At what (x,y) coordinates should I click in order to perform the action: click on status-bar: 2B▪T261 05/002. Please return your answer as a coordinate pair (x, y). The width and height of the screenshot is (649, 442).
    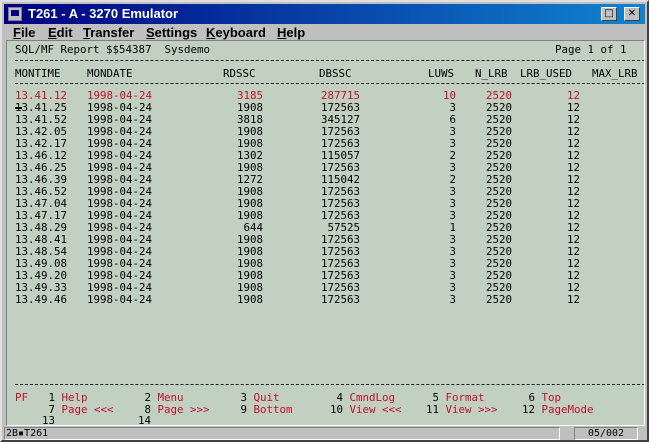
    Looking at the image, I should click on (324, 433).